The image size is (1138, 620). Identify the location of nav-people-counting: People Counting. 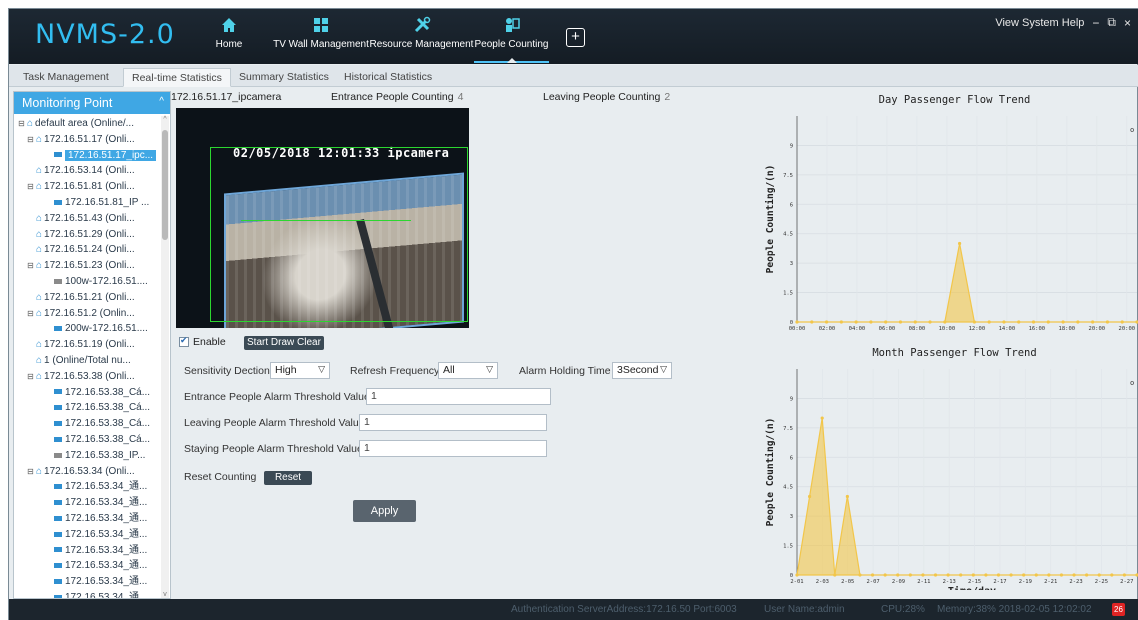
(511, 38).